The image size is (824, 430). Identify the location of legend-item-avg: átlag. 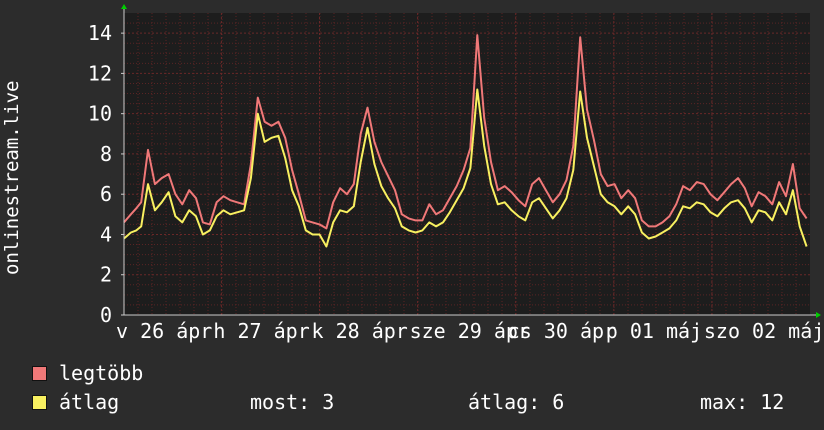
(75, 402).